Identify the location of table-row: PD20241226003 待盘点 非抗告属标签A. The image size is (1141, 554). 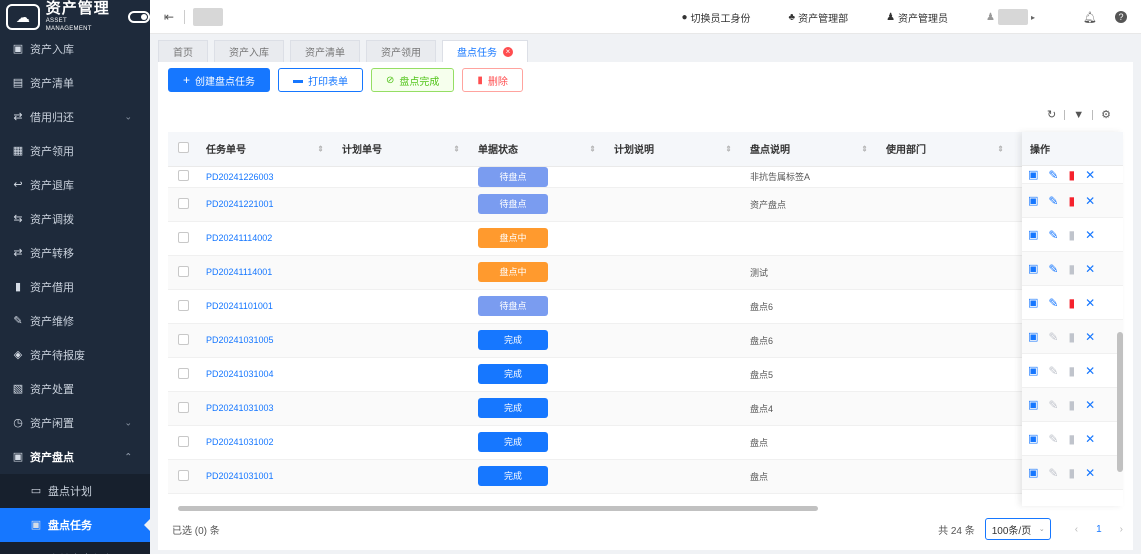
(645, 177).